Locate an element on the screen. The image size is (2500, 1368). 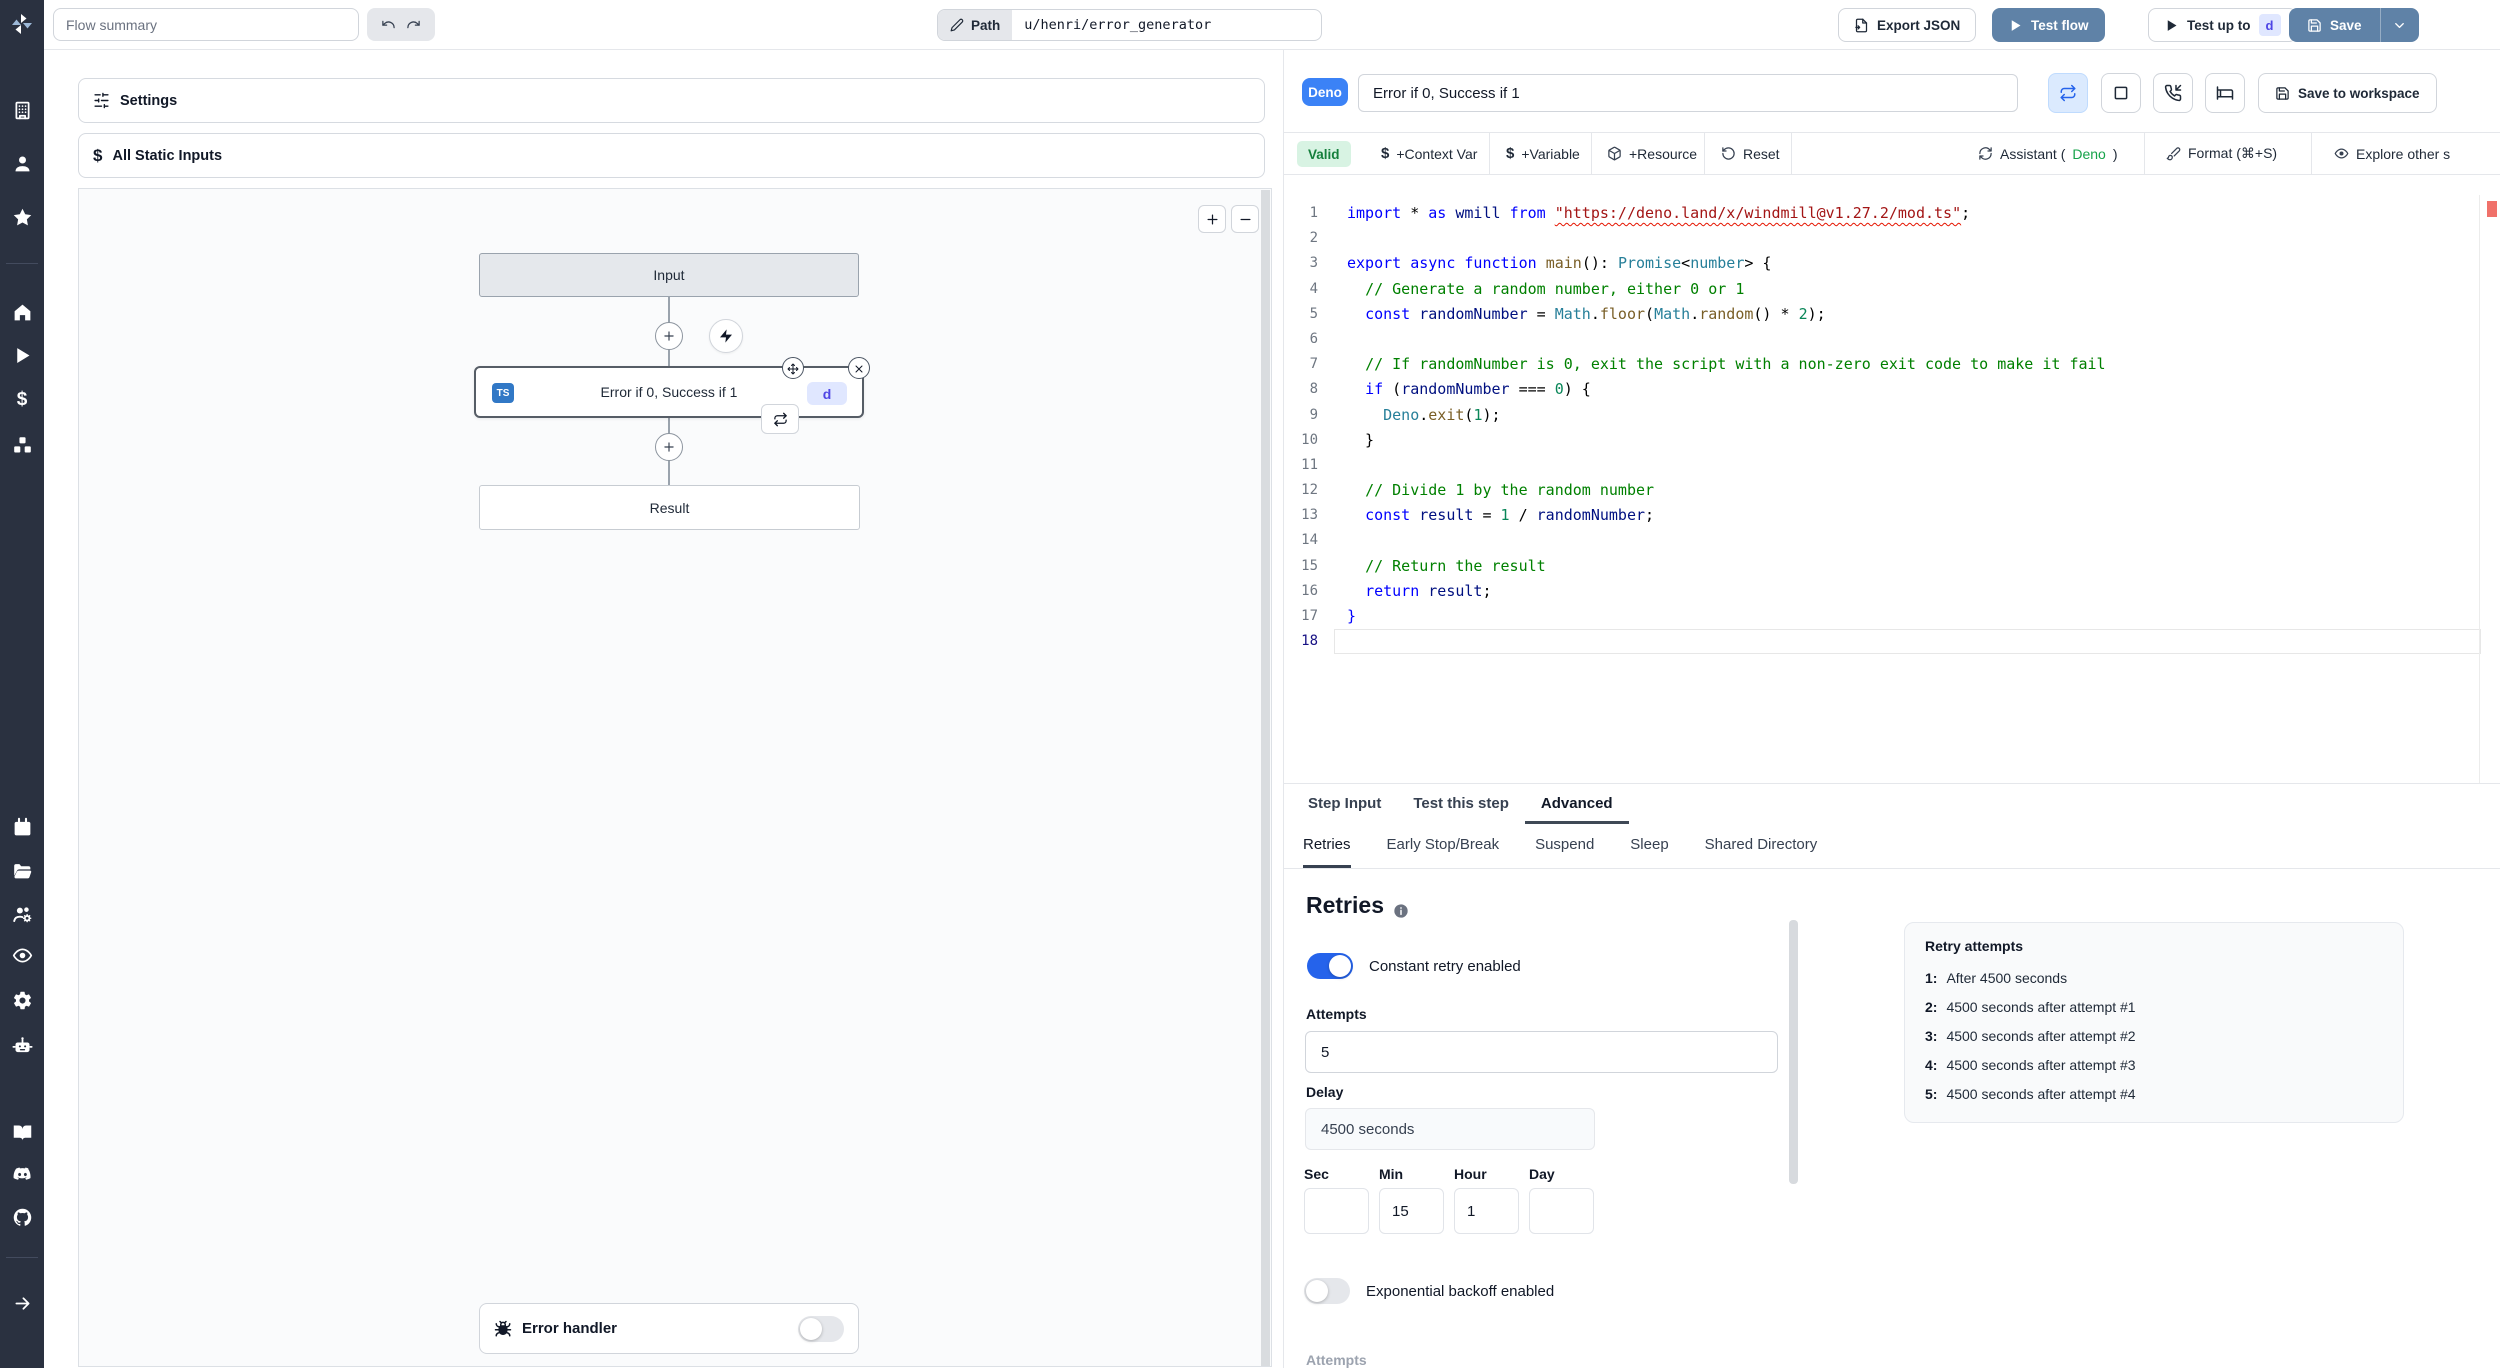
flow-node-step: TS Error if 0, Success if 1 d is located at coordinates (669, 392).